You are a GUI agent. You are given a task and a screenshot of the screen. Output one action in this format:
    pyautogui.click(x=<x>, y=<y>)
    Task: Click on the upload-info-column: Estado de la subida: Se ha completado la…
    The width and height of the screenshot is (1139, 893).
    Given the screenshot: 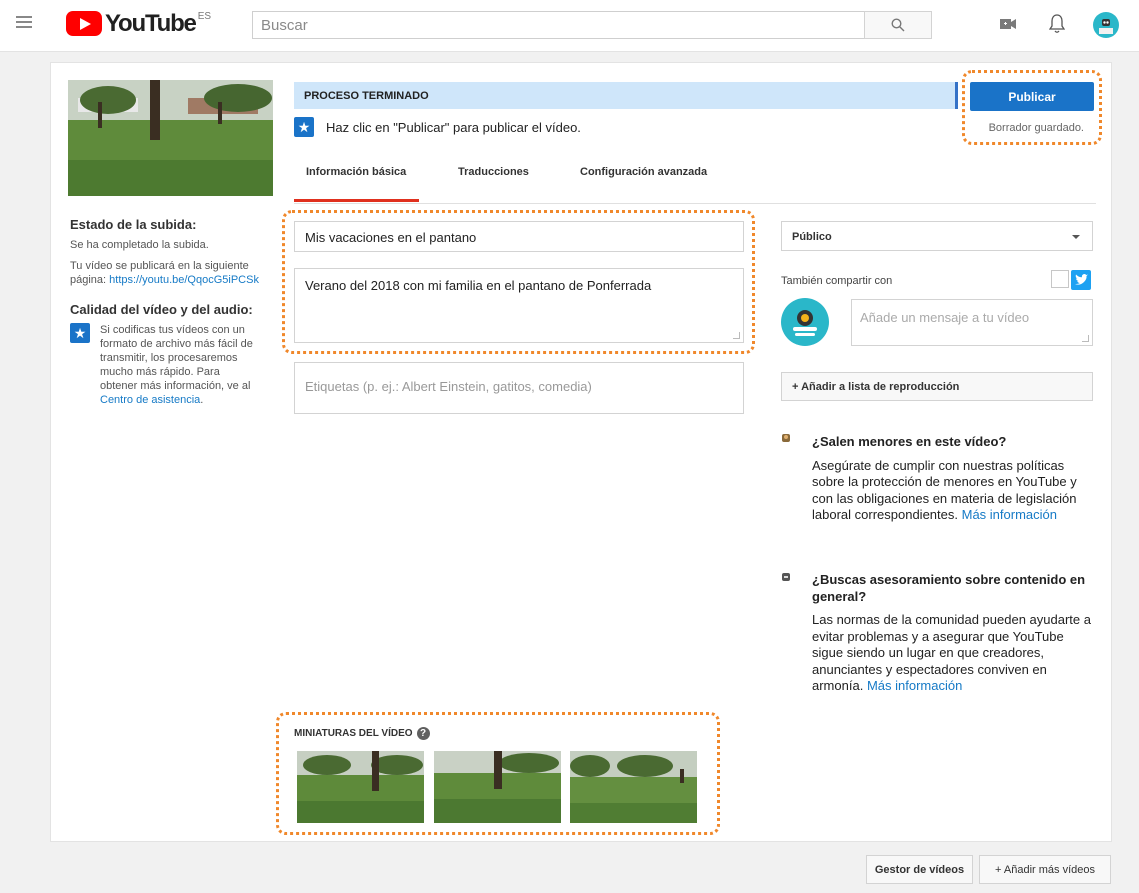 What is the action you would take?
    pyautogui.click(x=170, y=312)
    